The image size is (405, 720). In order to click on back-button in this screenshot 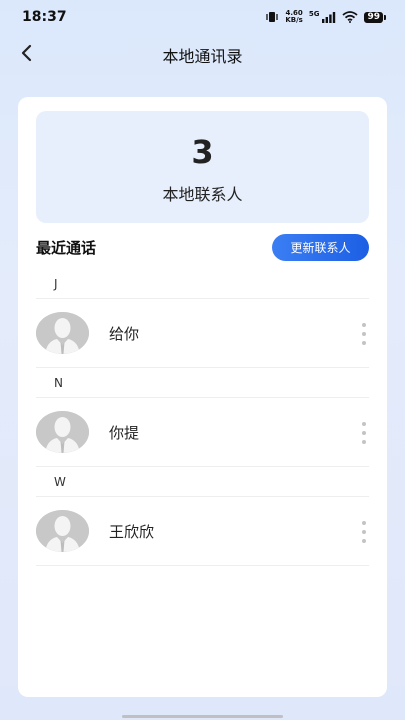, I will do `click(27, 55)`.